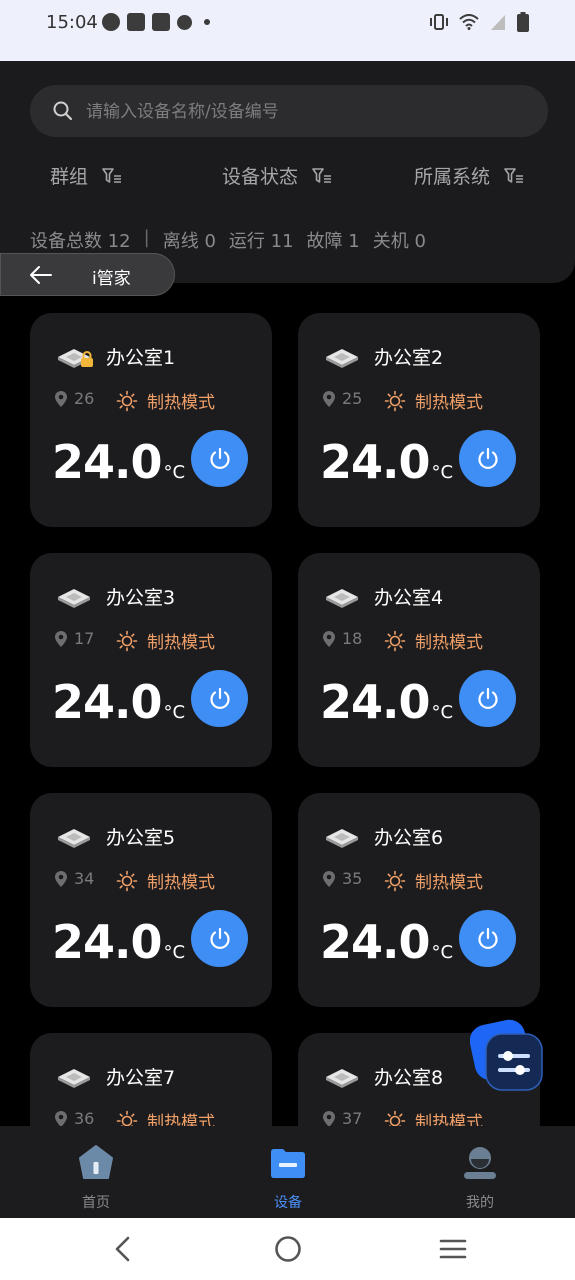 The image size is (575, 1280). What do you see at coordinates (352, 398) in the screenshot?
I see `location-number: 25` at bounding box center [352, 398].